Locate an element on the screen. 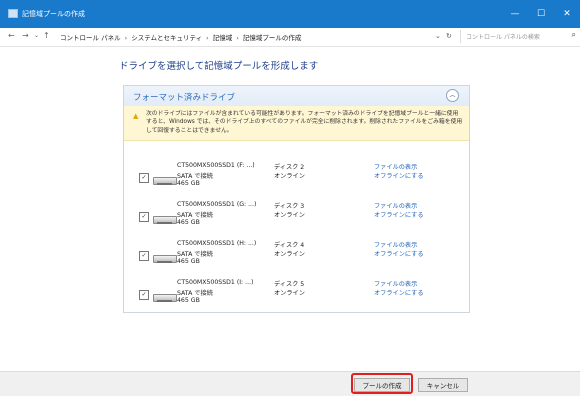  breadcrumb-system-security: システムとセキュリティ is located at coordinates (166, 38).